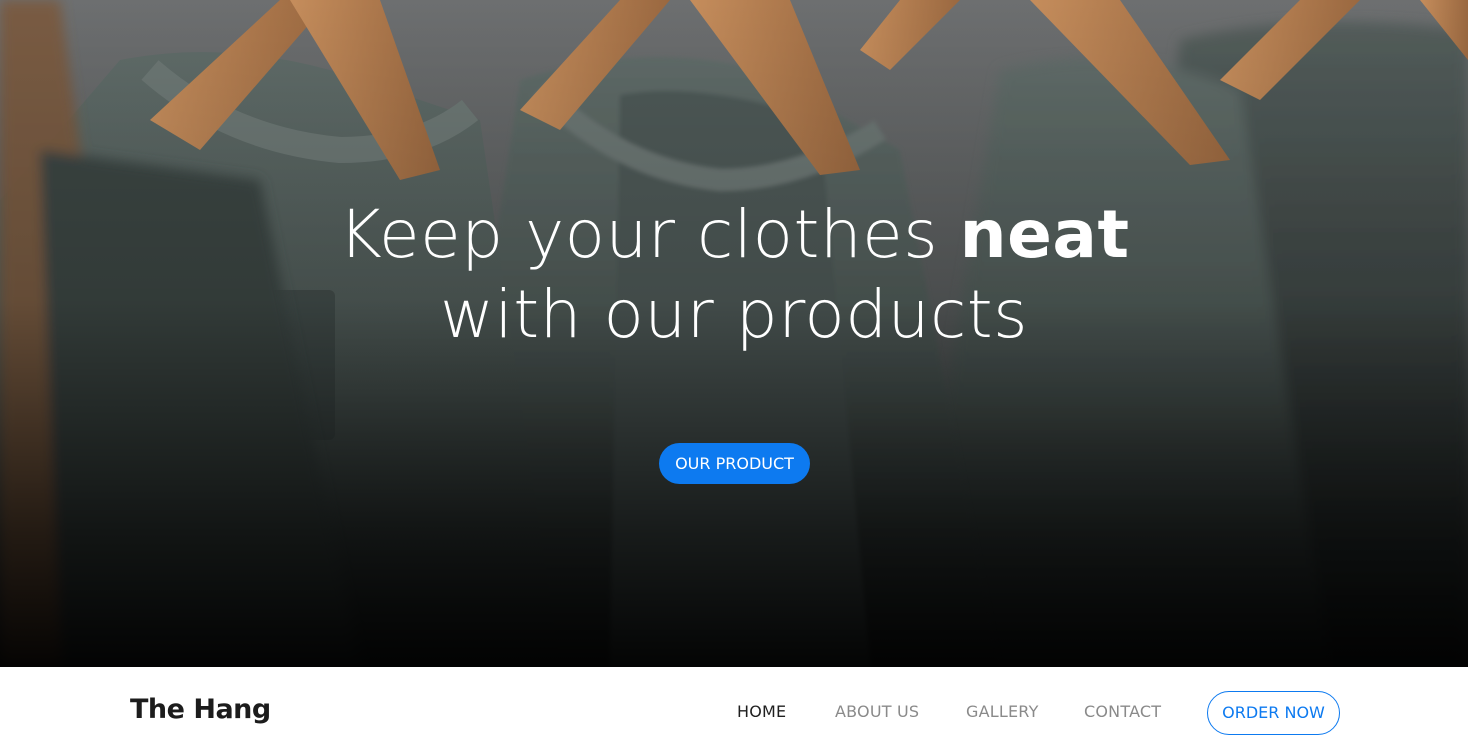 The image size is (1468, 756). Describe the element at coordinates (734, 463) in the screenshot. I see `our-product-button: OUR PRODUCT` at that location.